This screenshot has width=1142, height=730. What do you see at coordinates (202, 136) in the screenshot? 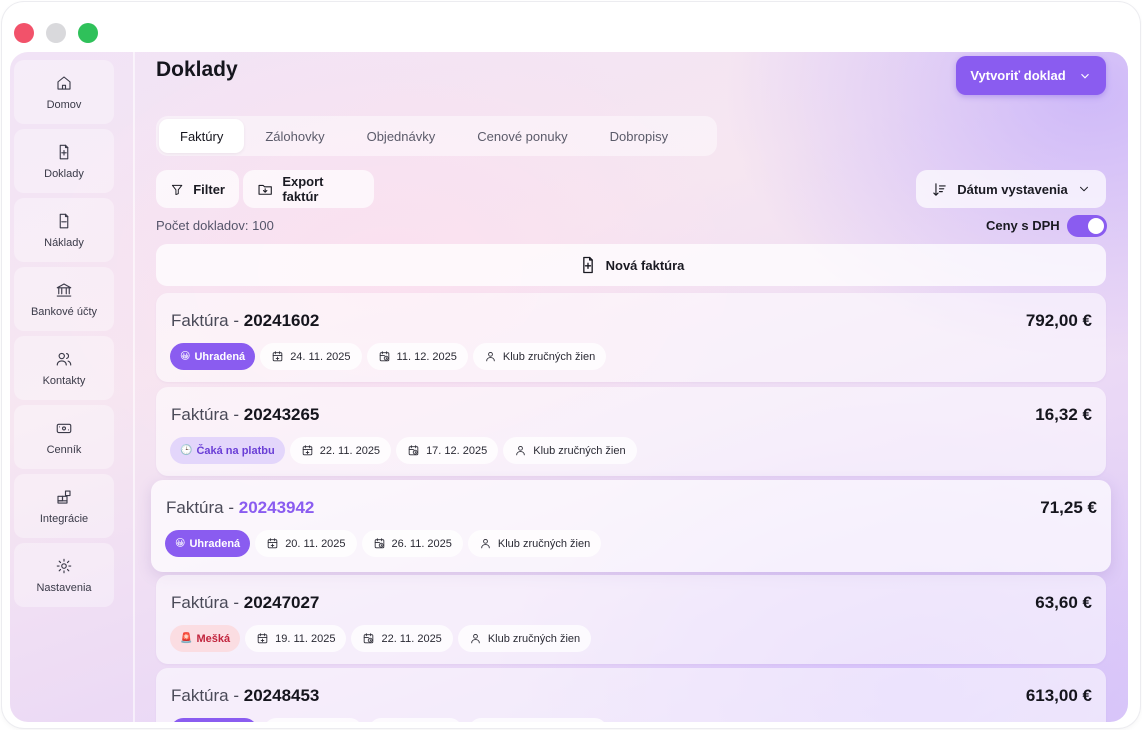
I see `tab-faktury: Faktúry` at bounding box center [202, 136].